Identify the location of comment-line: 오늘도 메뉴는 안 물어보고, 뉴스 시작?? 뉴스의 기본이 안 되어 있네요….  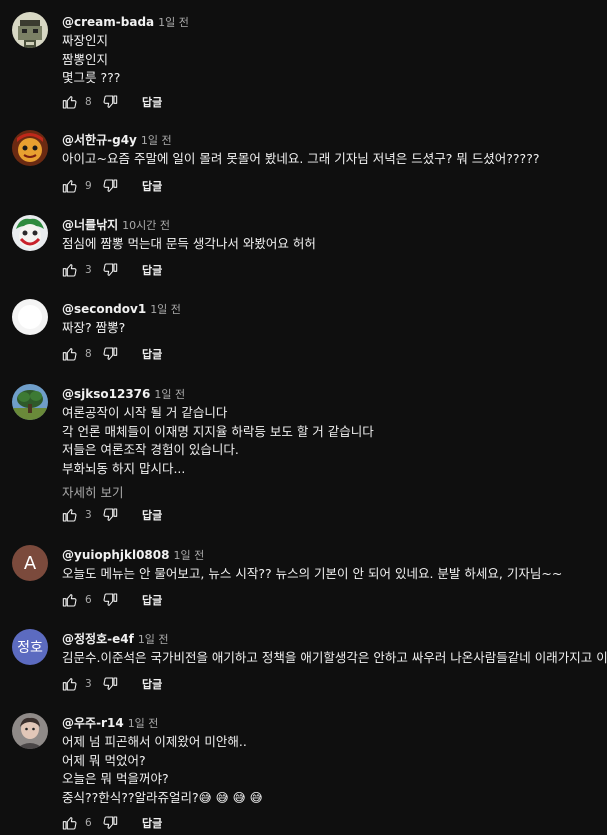
(312, 573).